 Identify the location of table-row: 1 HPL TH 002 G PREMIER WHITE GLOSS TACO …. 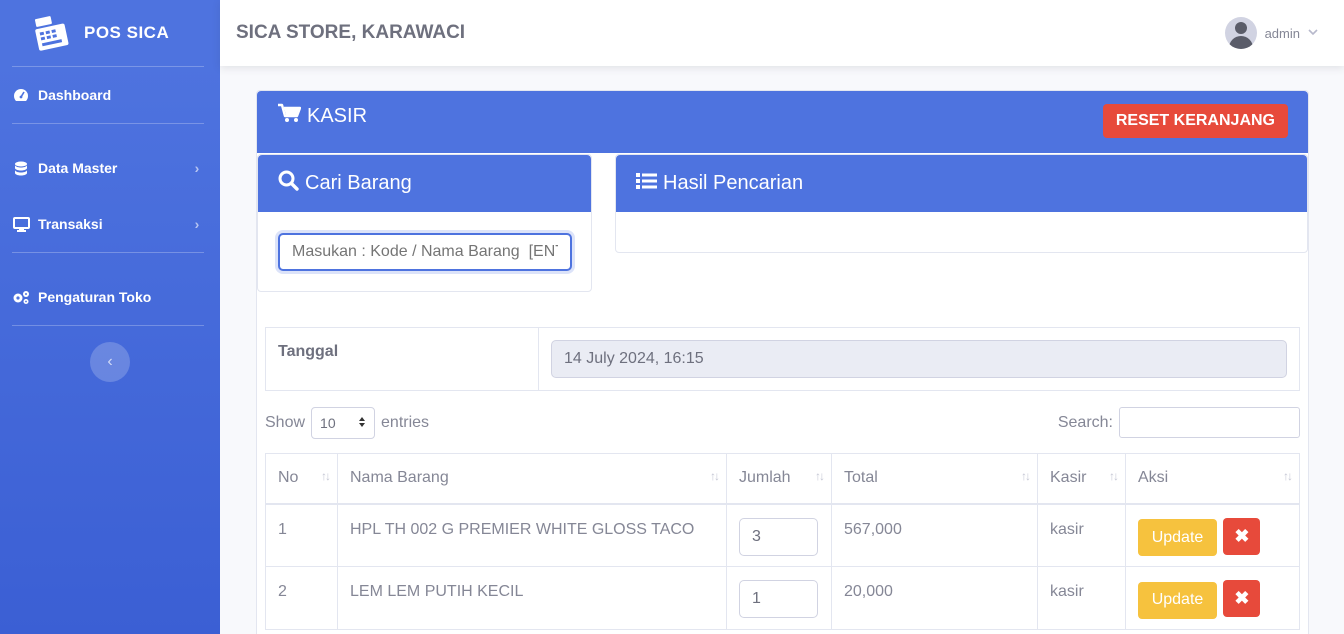
(782, 535).